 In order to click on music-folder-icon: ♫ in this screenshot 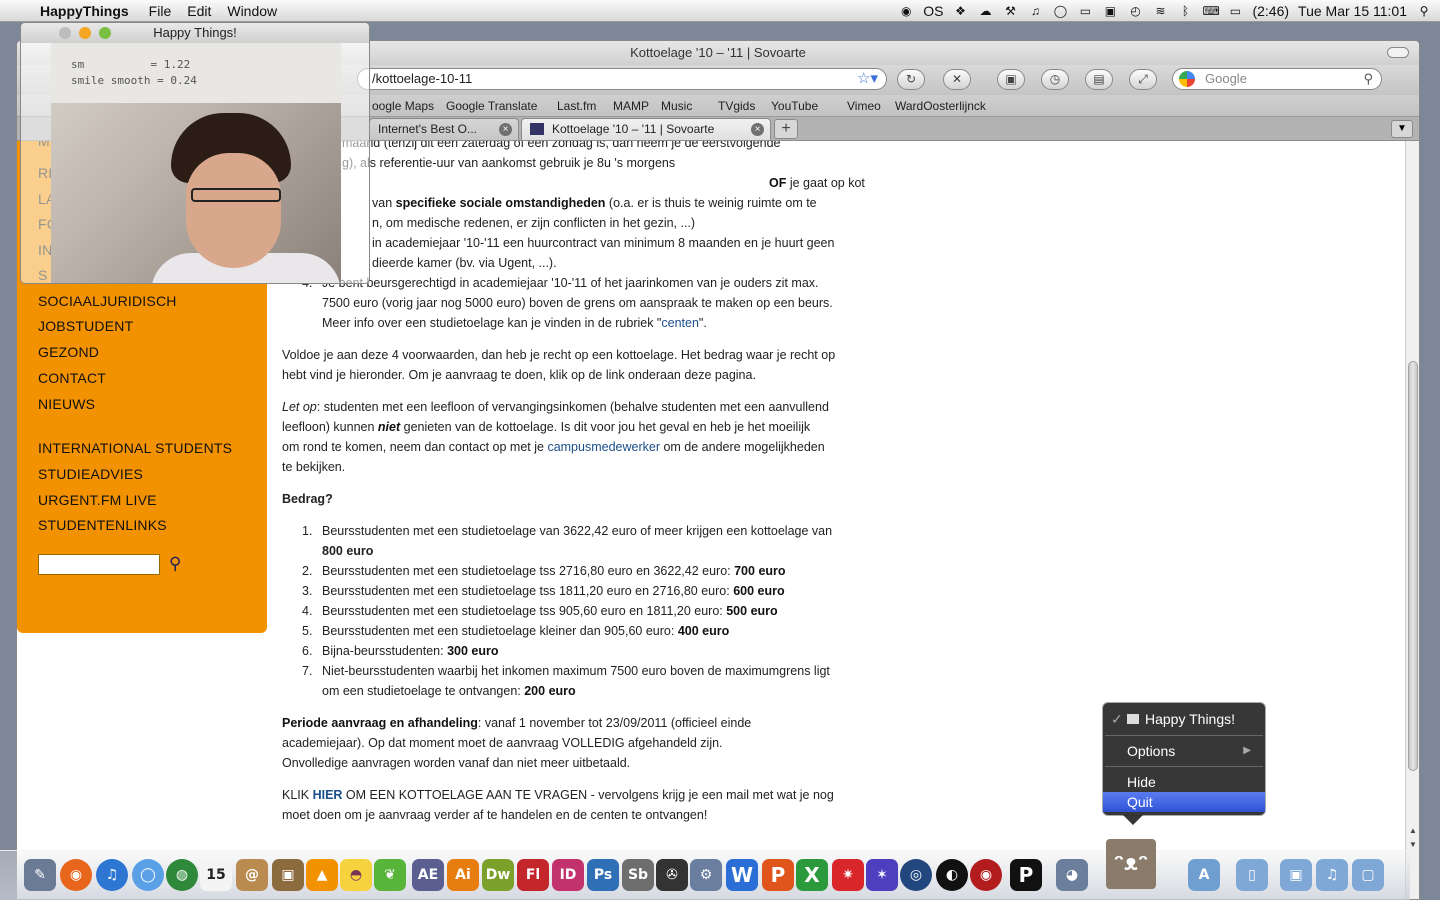, I will do `click(1332, 875)`.